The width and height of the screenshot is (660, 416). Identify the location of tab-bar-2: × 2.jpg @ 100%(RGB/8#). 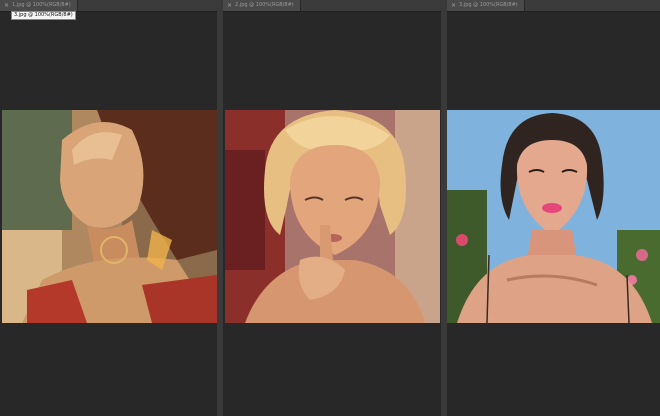
(332, 6).